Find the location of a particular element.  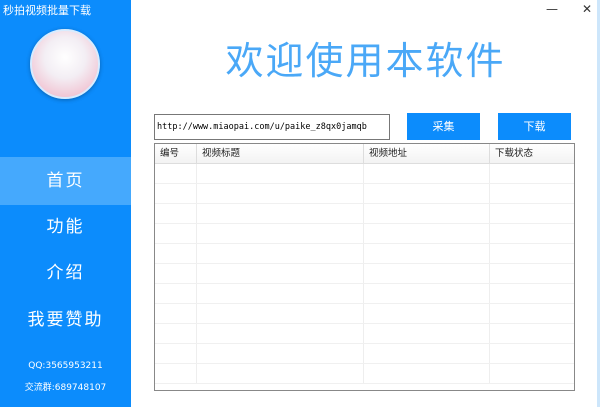

avatar is located at coordinates (65, 64).